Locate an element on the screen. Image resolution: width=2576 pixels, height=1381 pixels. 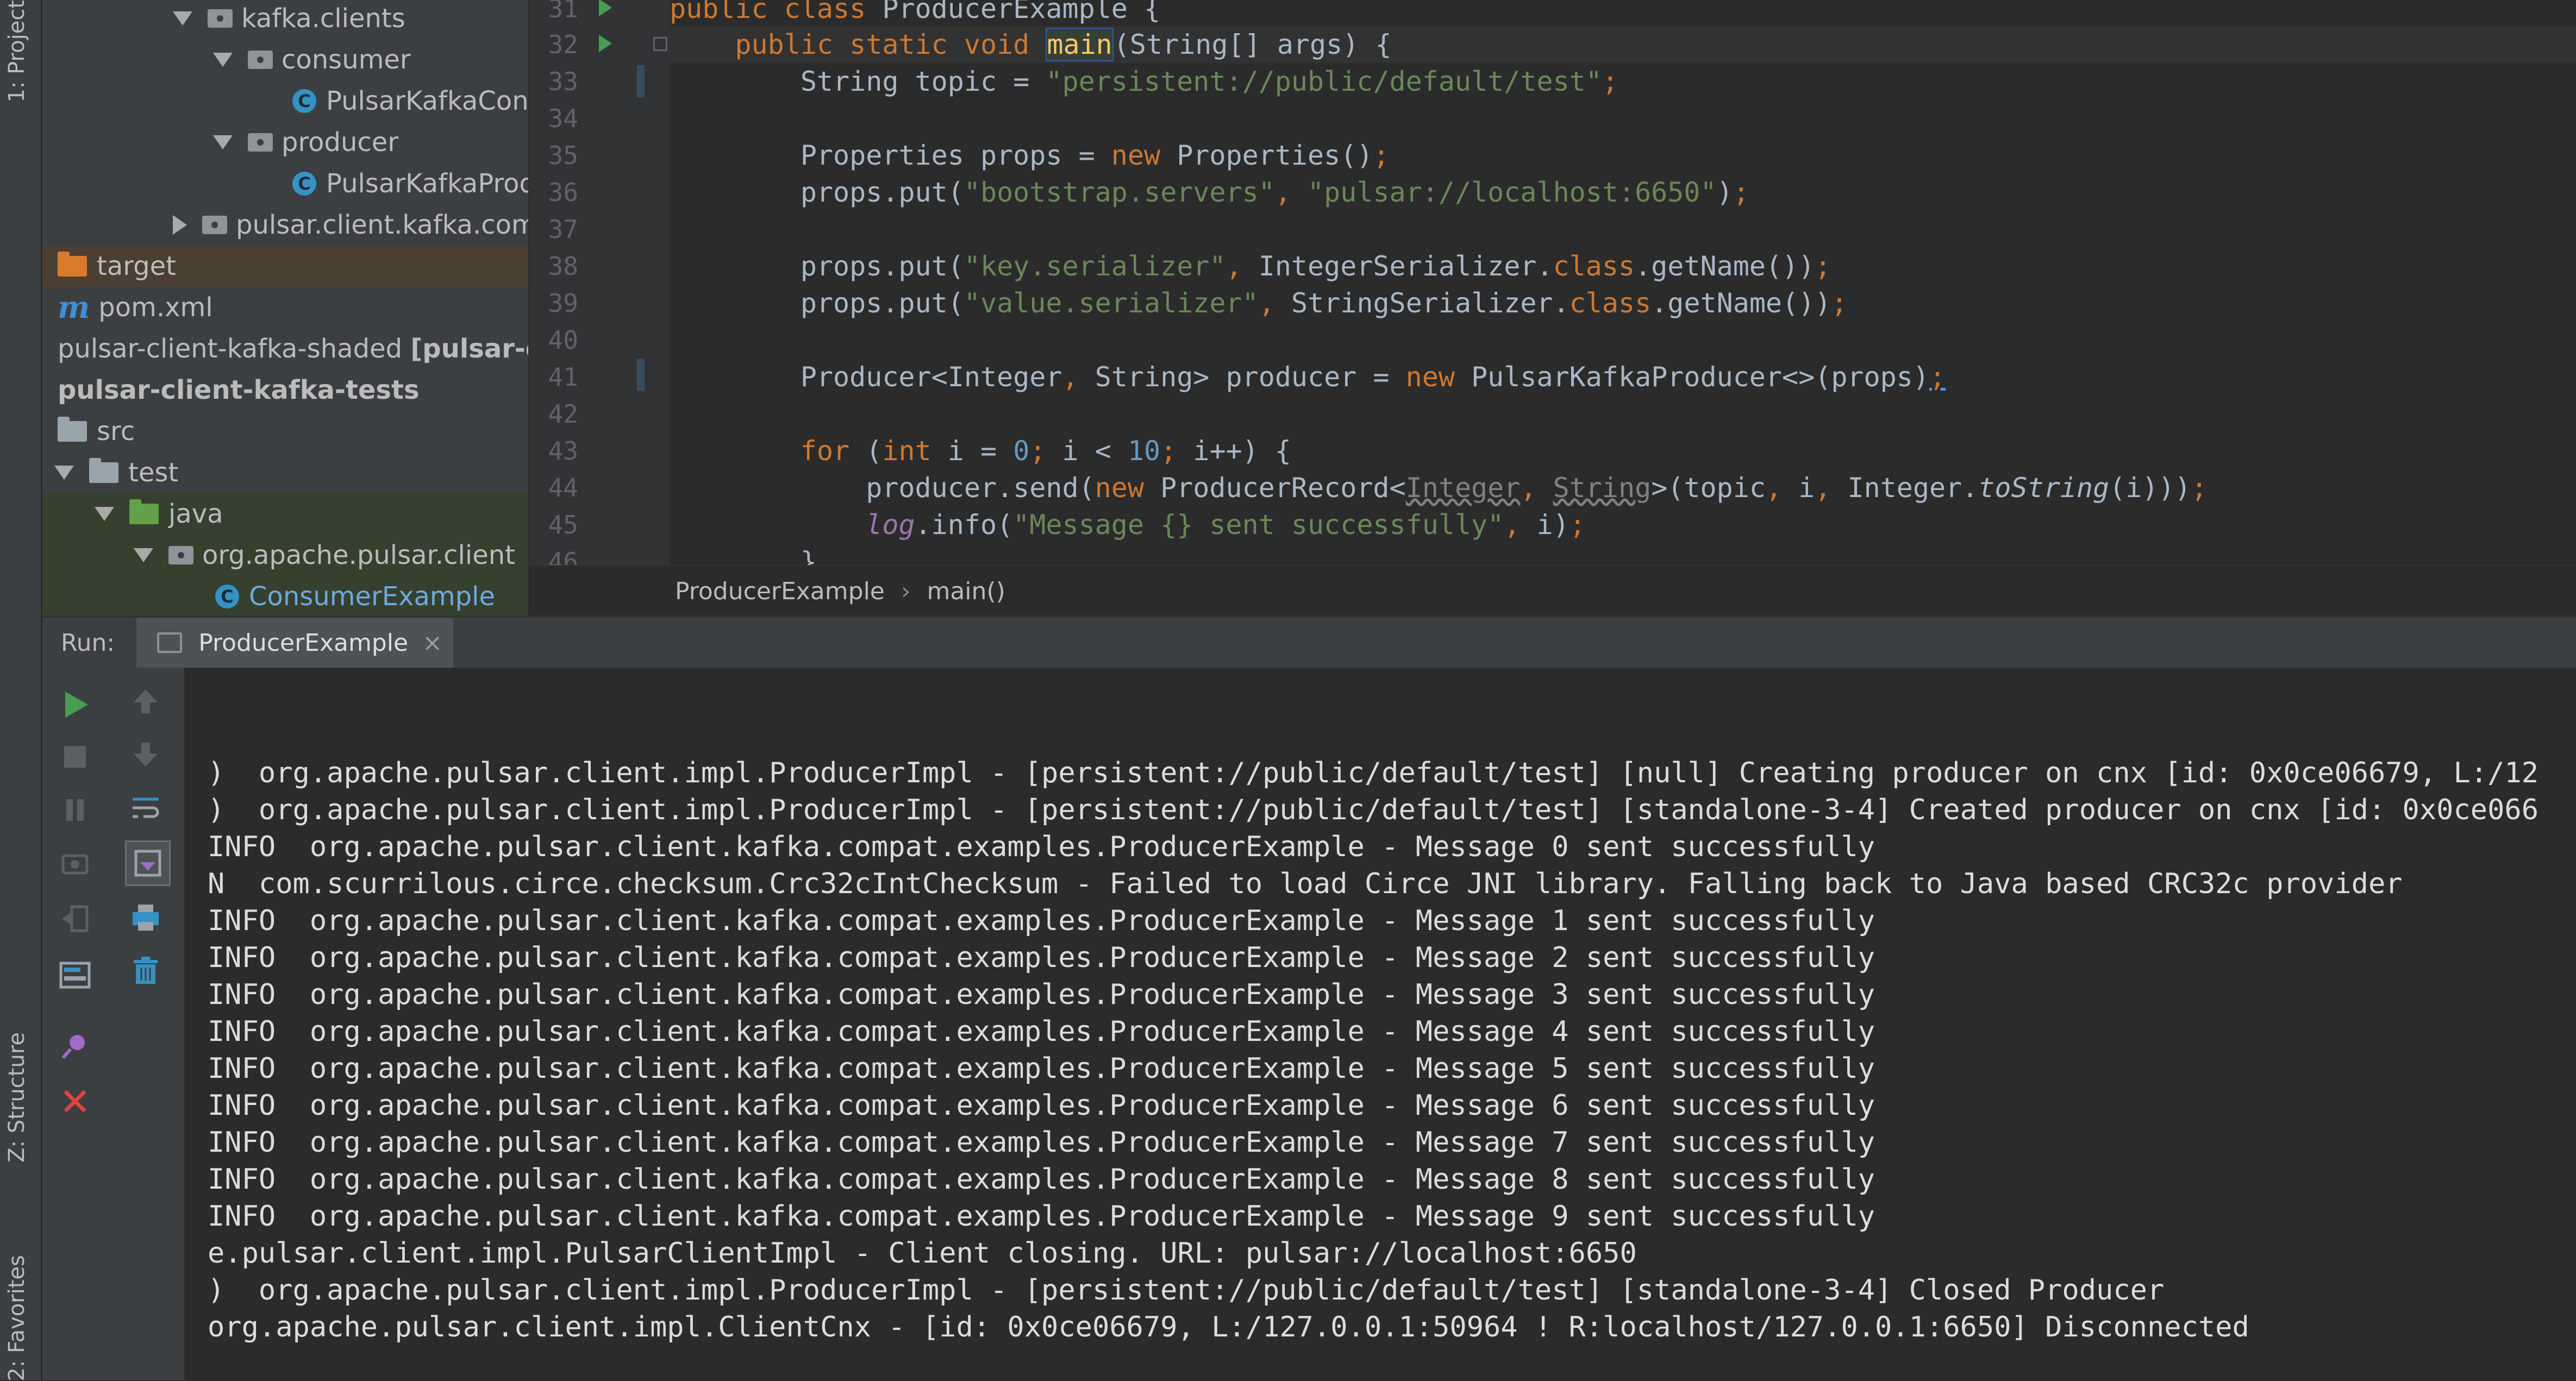
tree-item-pulsar-kafka-consumer: C PulsarKafkaConsumer is located at coordinates (285, 101).